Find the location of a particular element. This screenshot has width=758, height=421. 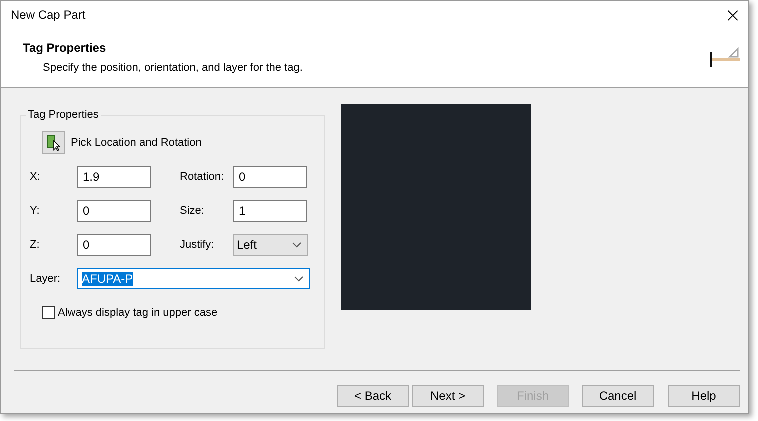

group-title: Tag Properties is located at coordinates (63, 115).